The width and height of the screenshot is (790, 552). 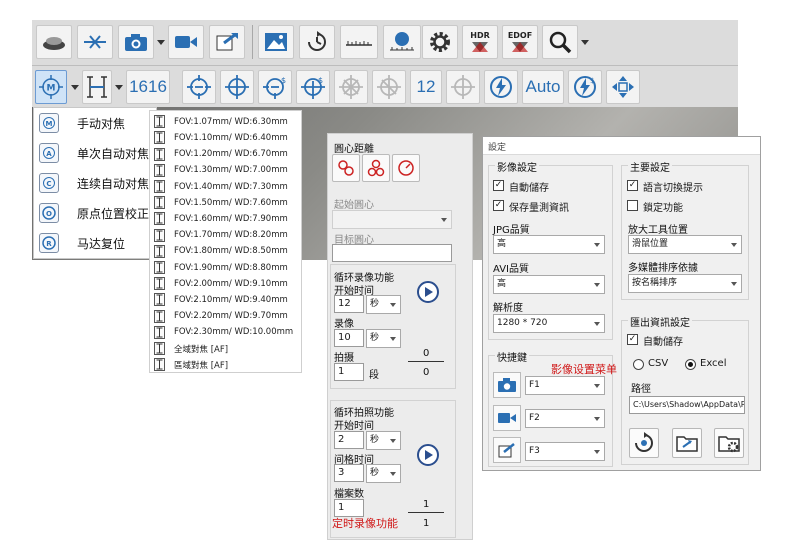 What do you see at coordinates (713, 363) in the screenshot?
I see `excel-label: Excel` at bounding box center [713, 363].